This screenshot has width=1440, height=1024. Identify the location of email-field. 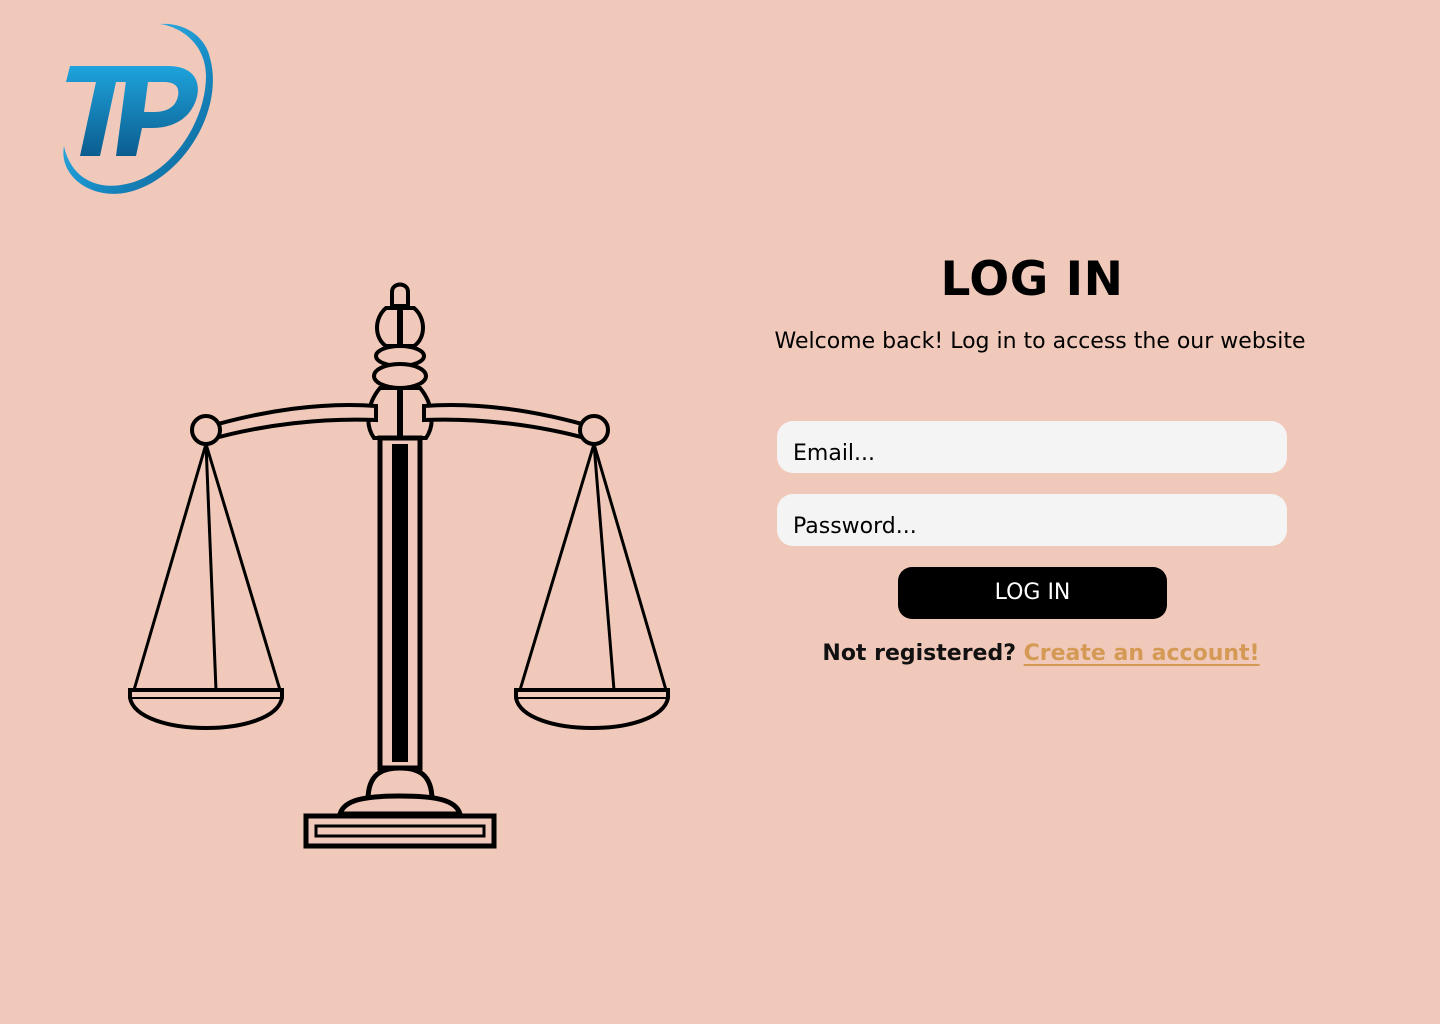
(1032, 447).